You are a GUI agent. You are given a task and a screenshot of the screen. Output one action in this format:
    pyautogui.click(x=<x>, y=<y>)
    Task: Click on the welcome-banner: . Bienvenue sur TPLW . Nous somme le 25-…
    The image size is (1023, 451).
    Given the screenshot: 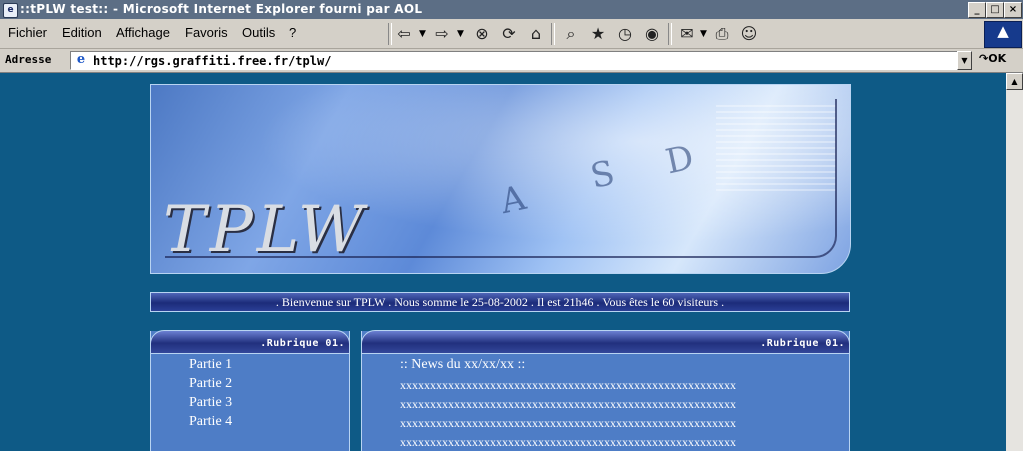 What is the action you would take?
    pyautogui.click(x=500, y=302)
    